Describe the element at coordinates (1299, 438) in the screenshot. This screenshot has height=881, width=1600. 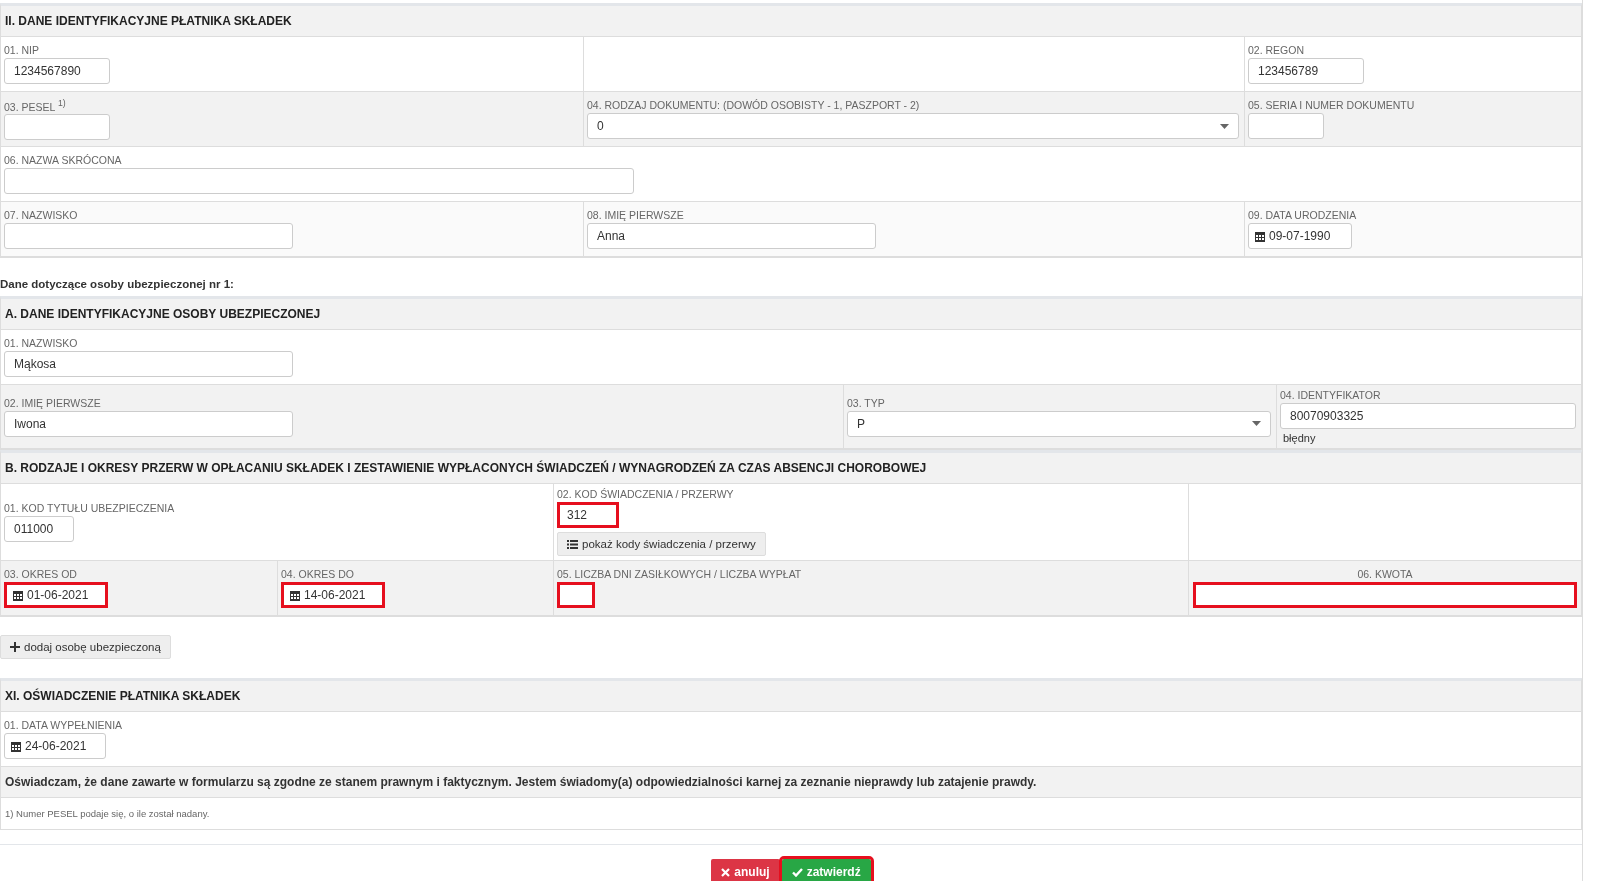
I see `validation-message: błędny` at that location.